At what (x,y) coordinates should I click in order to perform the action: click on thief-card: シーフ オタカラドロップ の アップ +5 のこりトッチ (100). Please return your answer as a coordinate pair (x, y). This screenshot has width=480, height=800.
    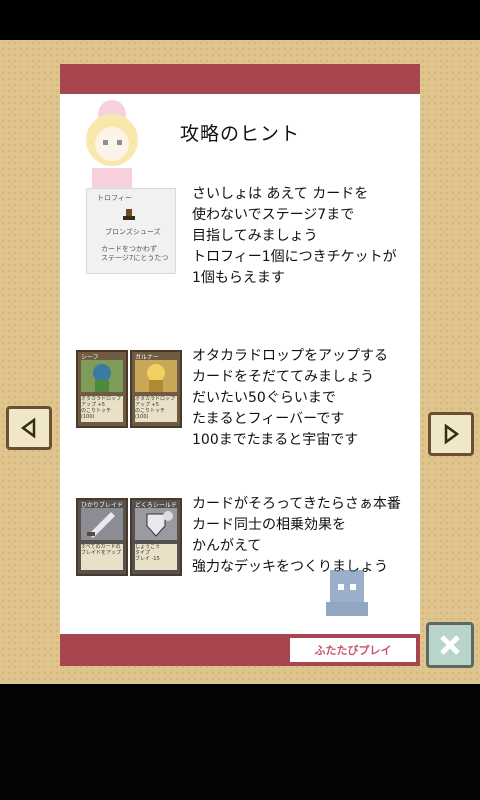
    Looking at the image, I should click on (102, 389).